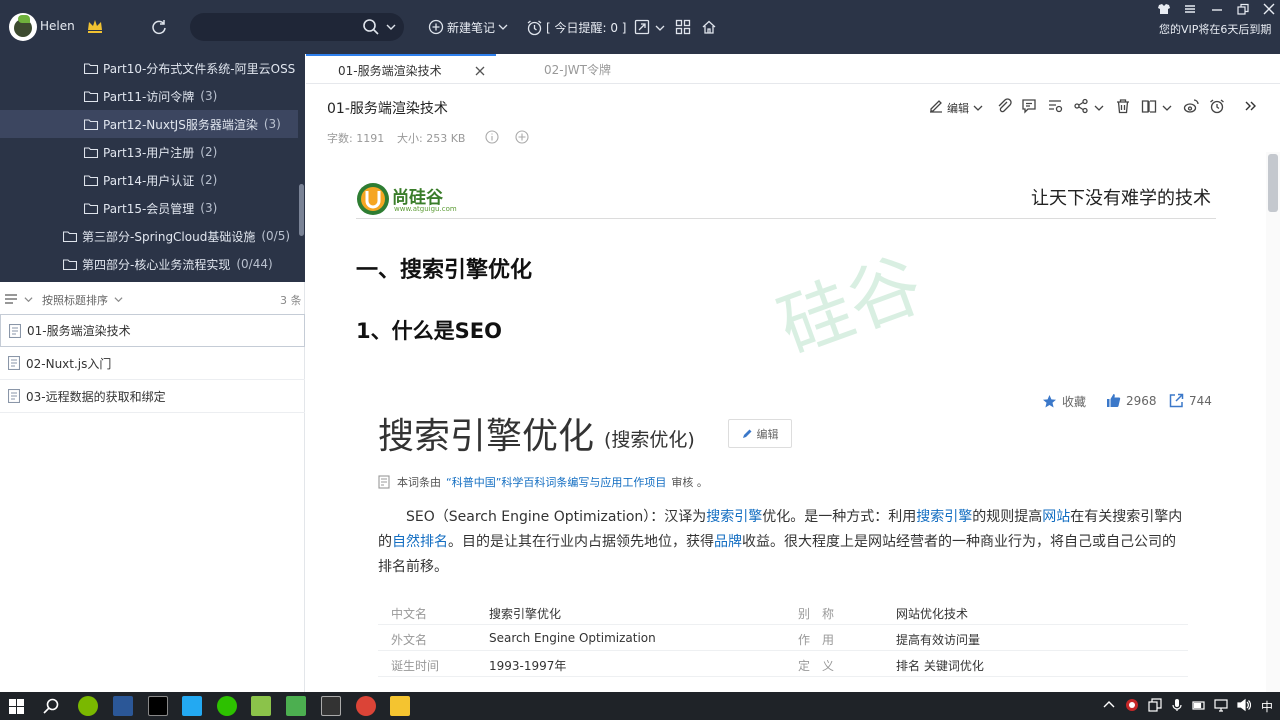  What do you see at coordinates (75, 300) in the screenshot?
I see `sort-dropdown: 按照标题排序` at bounding box center [75, 300].